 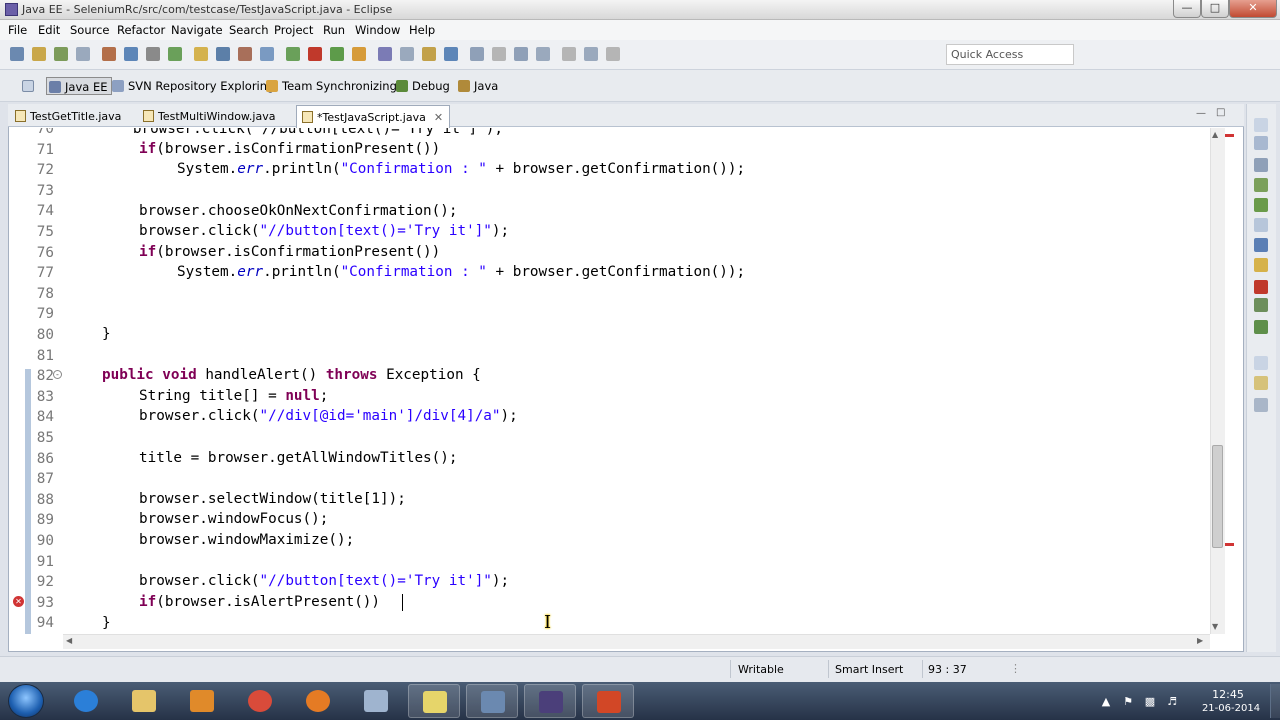 What do you see at coordinates (1261, 287) in the screenshot?
I see `junit-icon` at bounding box center [1261, 287].